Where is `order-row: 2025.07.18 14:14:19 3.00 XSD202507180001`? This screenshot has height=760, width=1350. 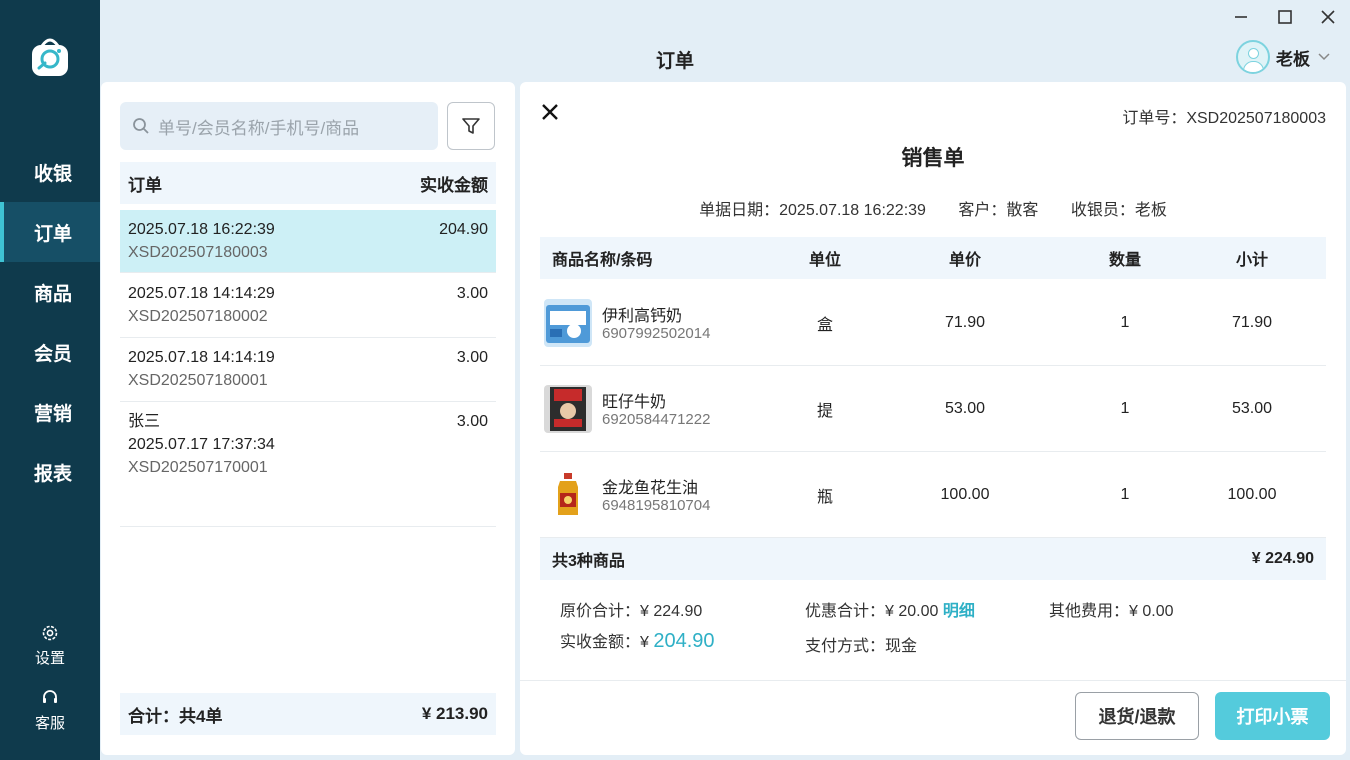
order-row: 2025.07.18 14:14:19 3.00 XSD202507180001 is located at coordinates (308, 370).